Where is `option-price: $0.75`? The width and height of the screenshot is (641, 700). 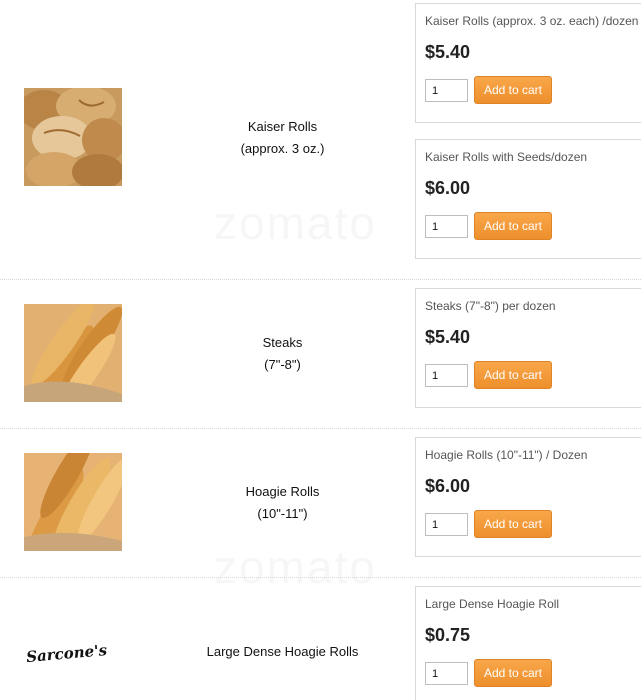 option-price: $0.75 is located at coordinates (448, 635).